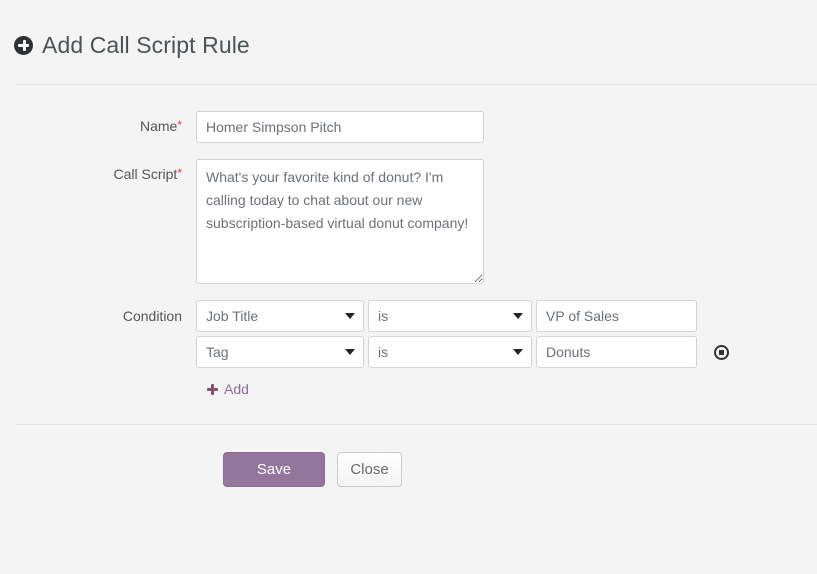  I want to click on name-label: Name*, so click(98, 122).